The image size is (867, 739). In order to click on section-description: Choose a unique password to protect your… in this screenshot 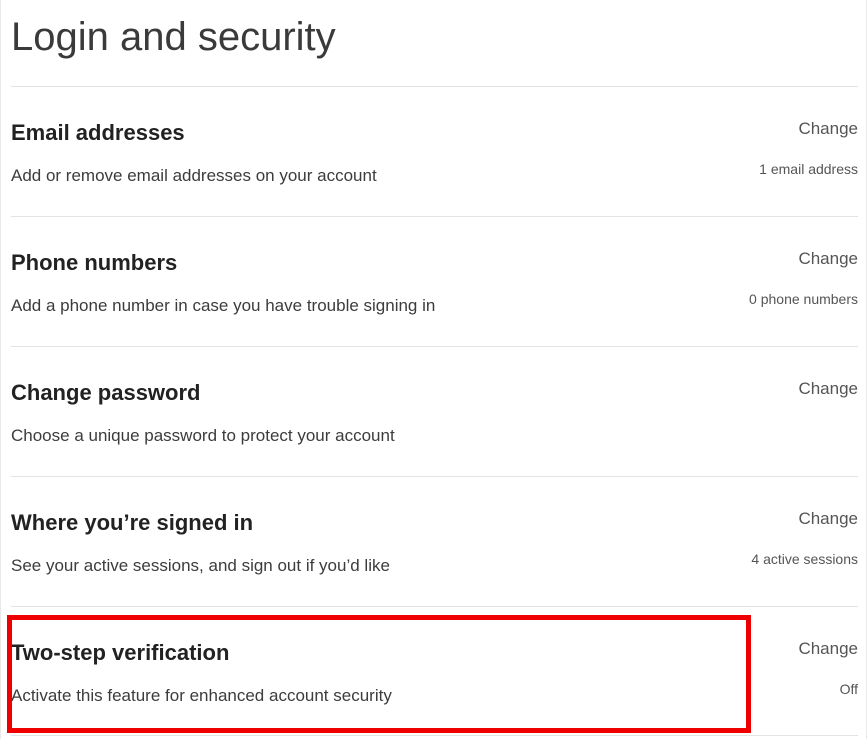, I will do `click(203, 435)`.